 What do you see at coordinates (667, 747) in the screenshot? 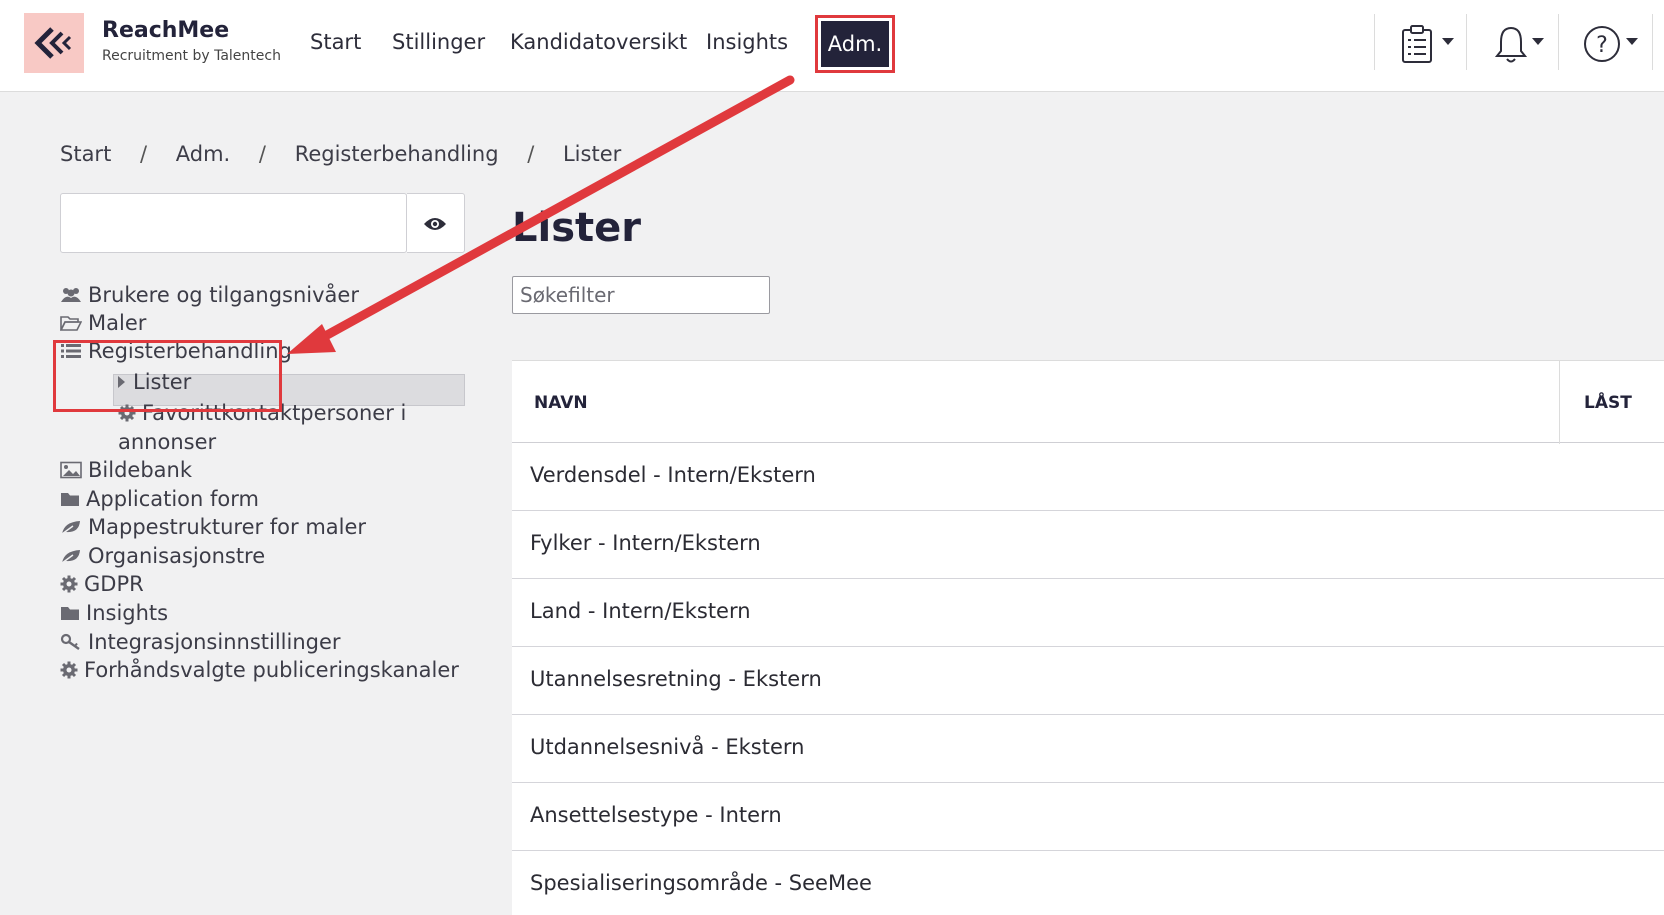
I see `table-cell-navn: Utdannelsesnivå - Ekstern` at bounding box center [667, 747].